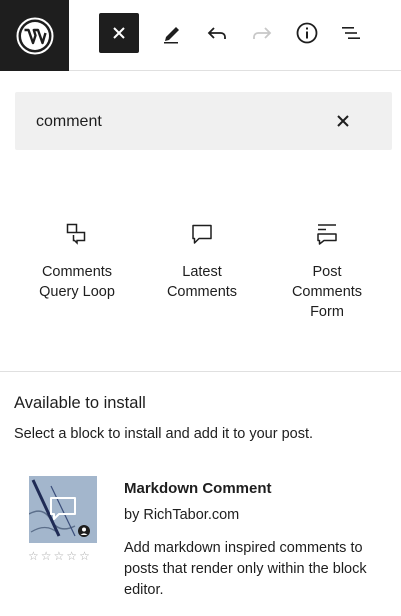 The height and width of the screenshot is (616, 401). I want to click on pencil-icon, so click(171, 35).